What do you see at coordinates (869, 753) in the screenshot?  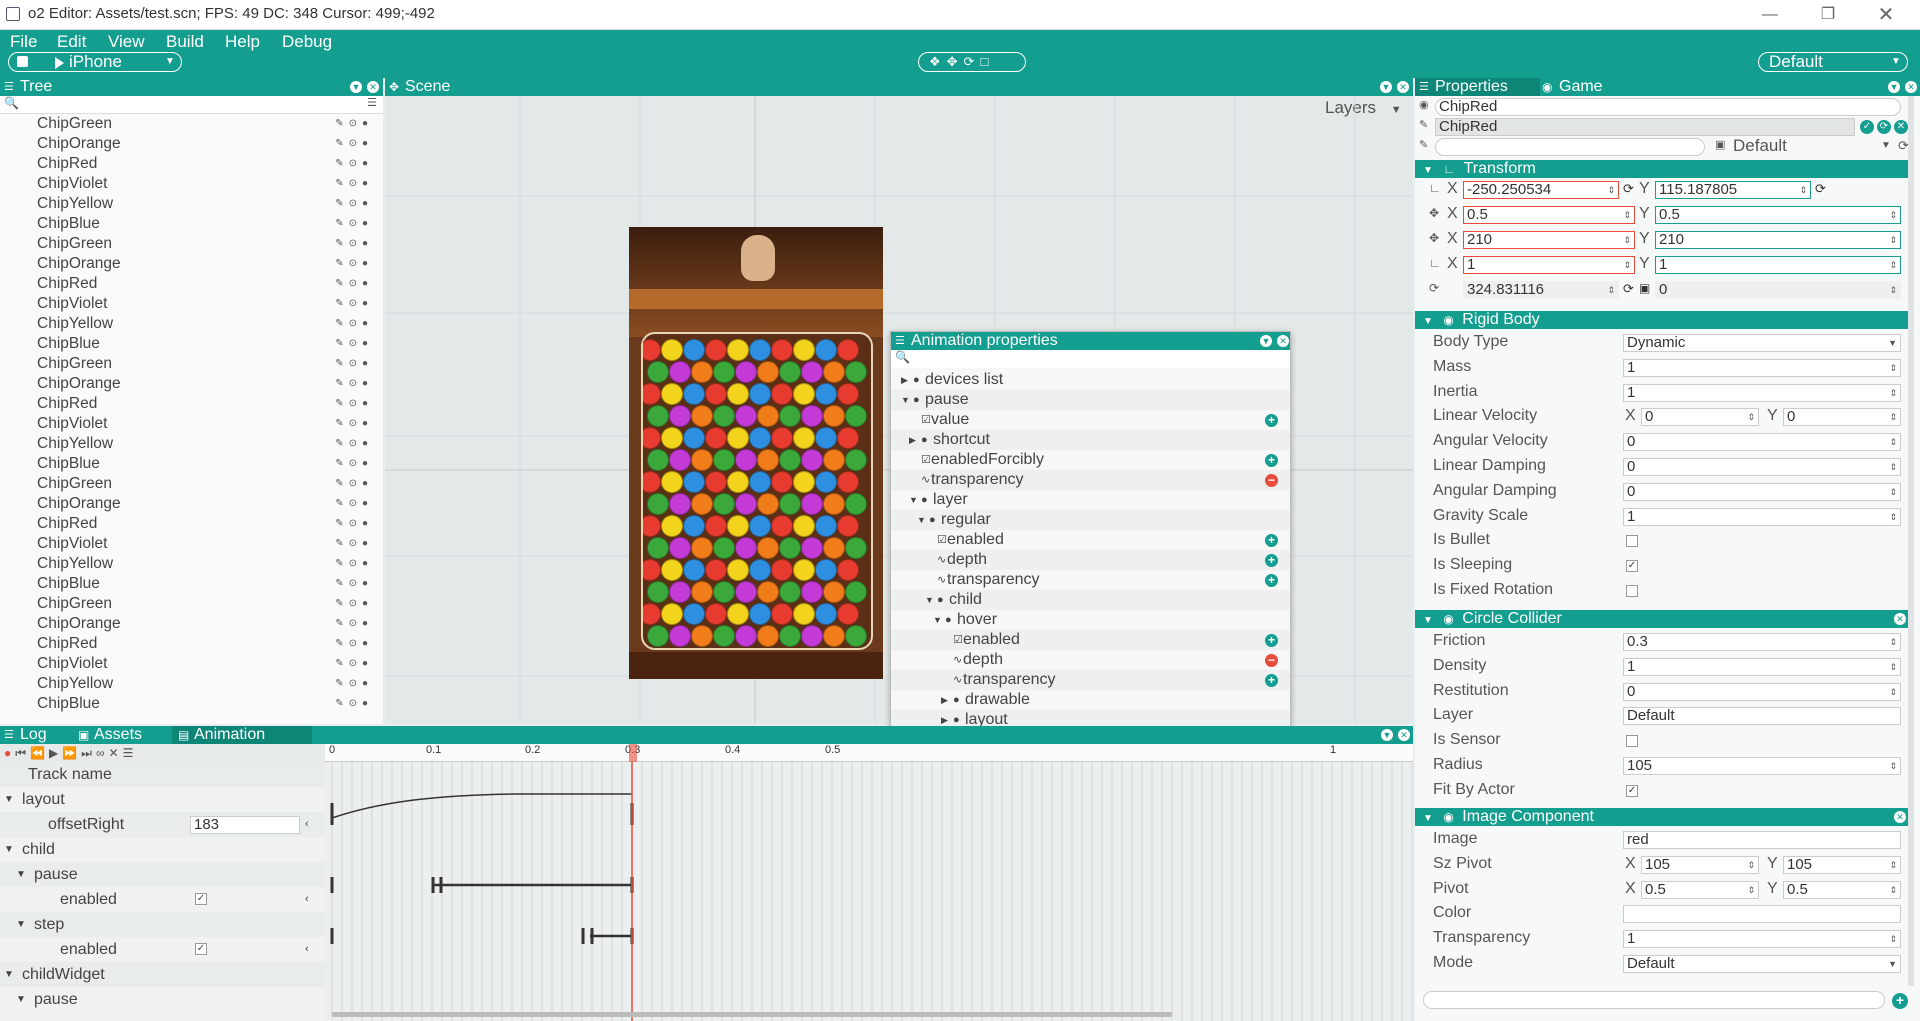 I see `timeline-ruler: 0 0.1 0.2 0.3 0.4 0.5 1` at bounding box center [869, 753].